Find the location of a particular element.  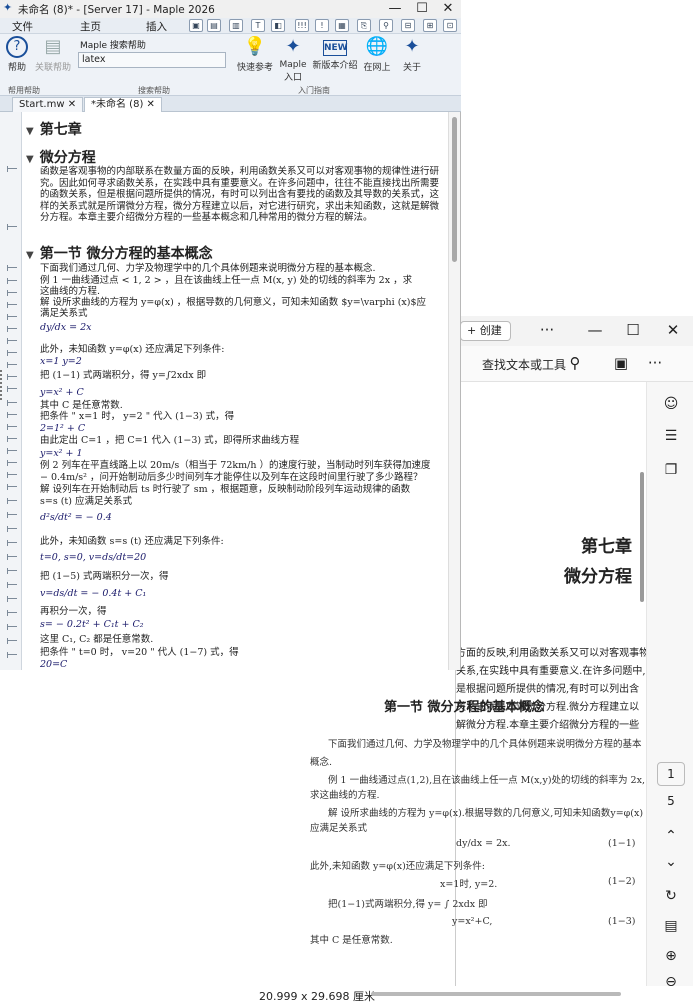

text-line: 把条件 " t=0 时， v=20 " 代人 (1−7) 式，得 is located at coordinates (139, 652).